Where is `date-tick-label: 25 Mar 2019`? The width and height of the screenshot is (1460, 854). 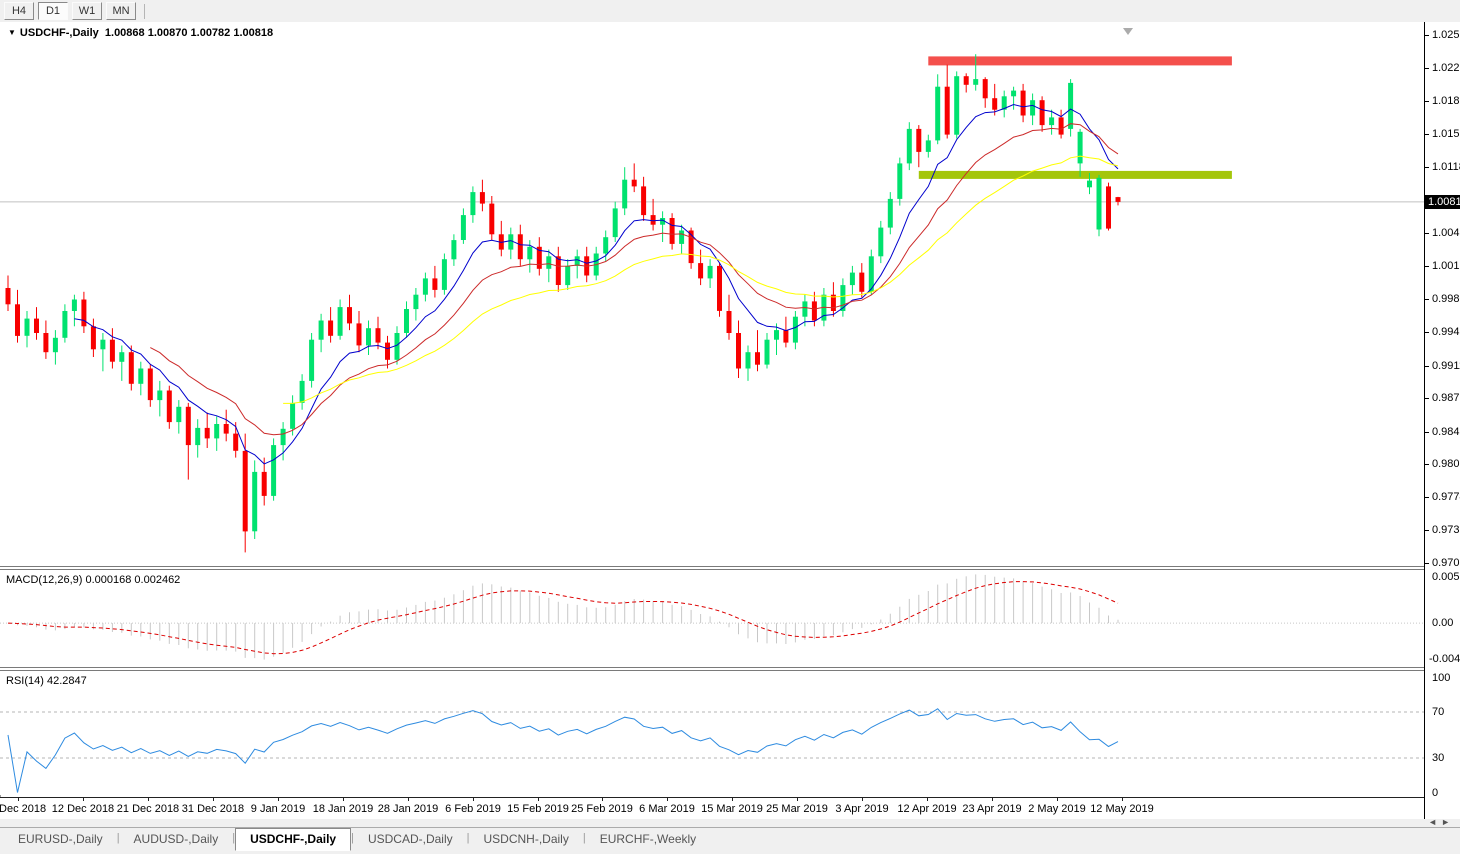 date-tick-label: 25 Mar 2019 is located at coordinates (797, 809).